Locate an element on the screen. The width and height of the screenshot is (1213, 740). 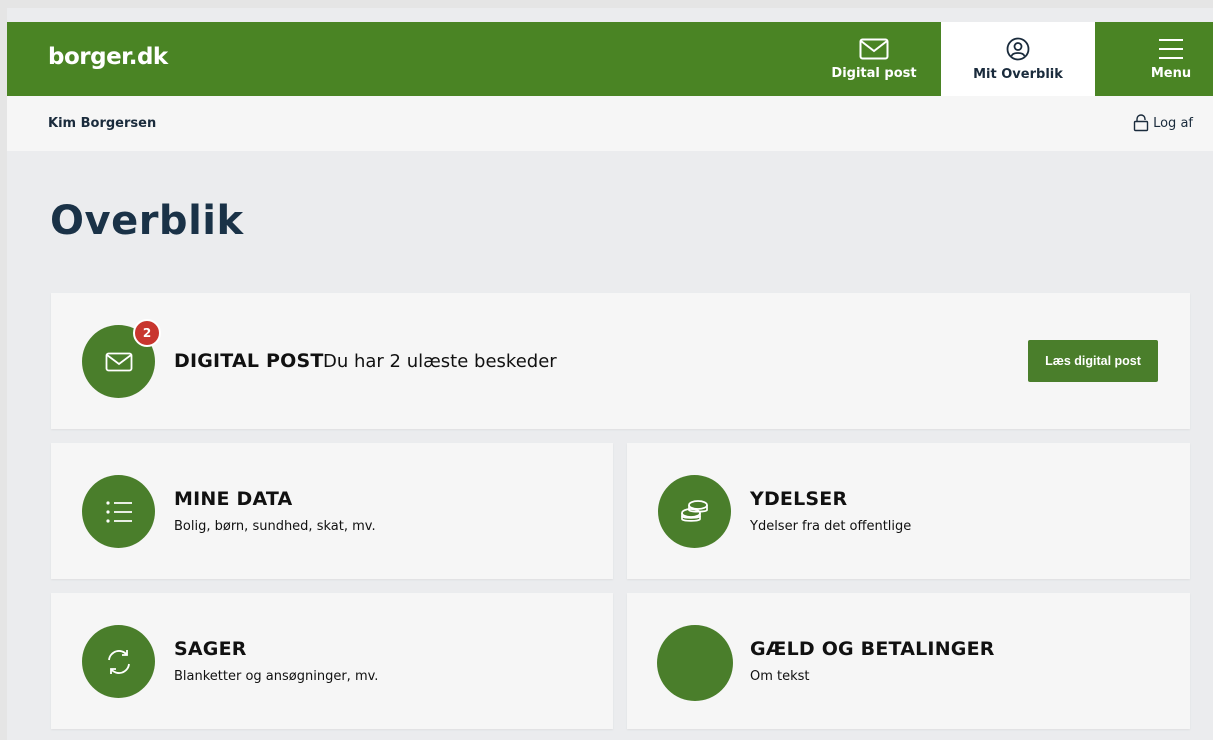
sager-icon-circle is located at coordinates (118, 661).